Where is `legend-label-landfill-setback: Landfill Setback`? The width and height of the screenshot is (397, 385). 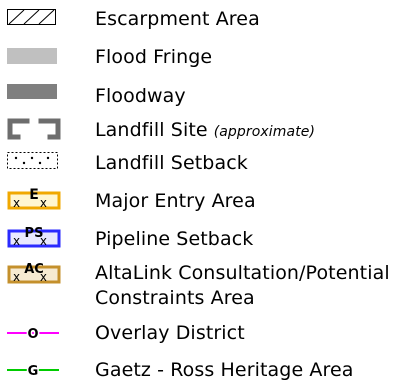 legend-label-landfill-setback: Landfill Setback is located at coordinates (171, 163).